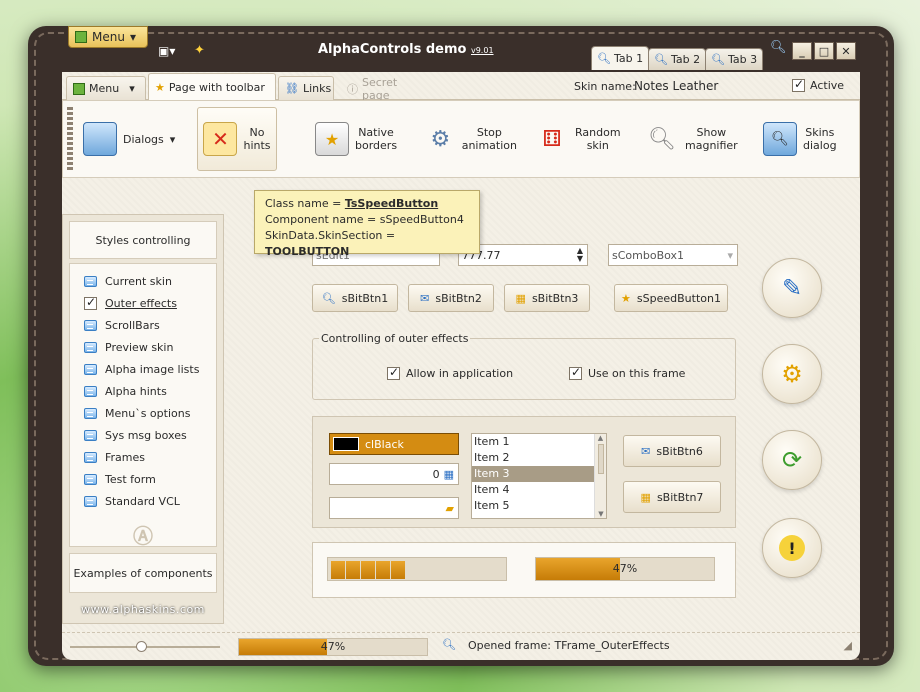 This screenshot has width=920, height=692. Describe the element at coordinates (70, 139) in the screenshot. I see `toolbar-grip` at that location.